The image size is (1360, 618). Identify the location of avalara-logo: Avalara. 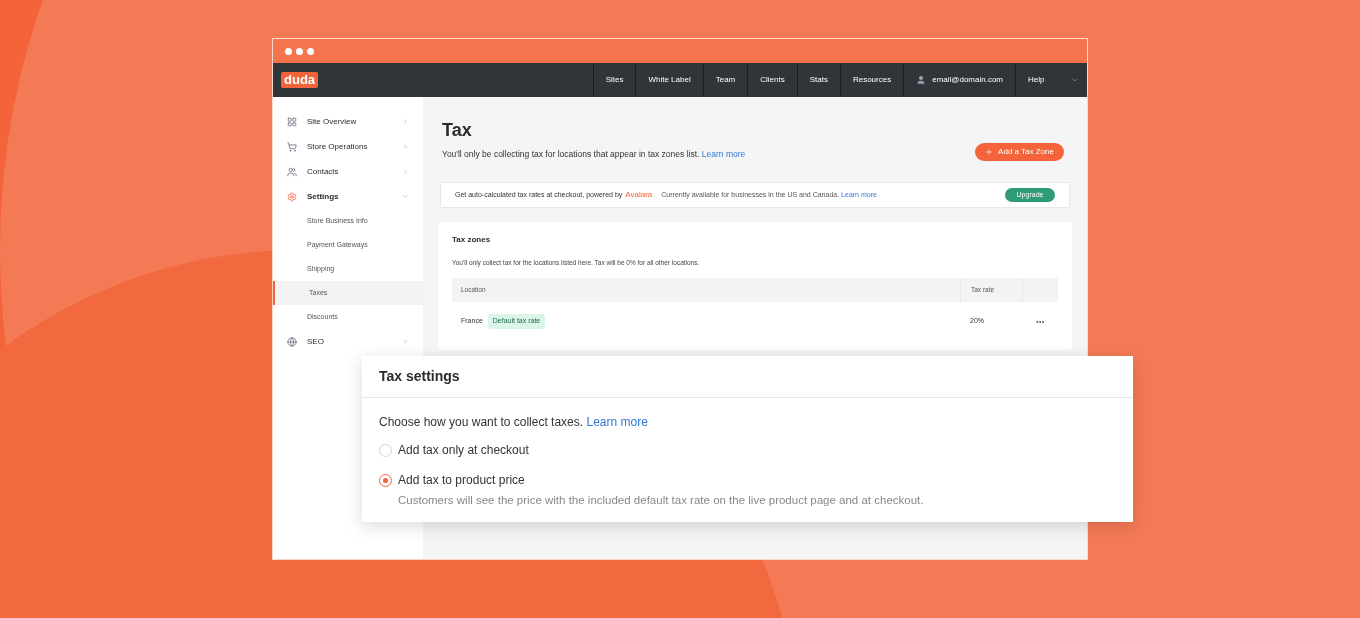
(639, 194).